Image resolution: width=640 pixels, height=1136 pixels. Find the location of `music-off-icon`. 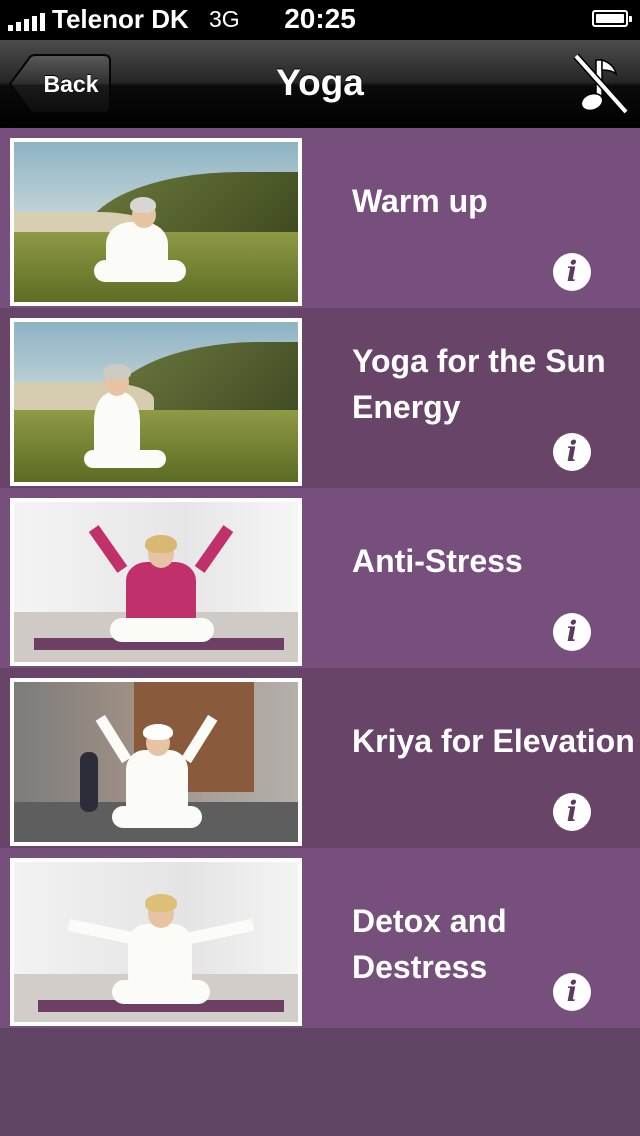

music-off-icon is located at coordinates (601, 84).